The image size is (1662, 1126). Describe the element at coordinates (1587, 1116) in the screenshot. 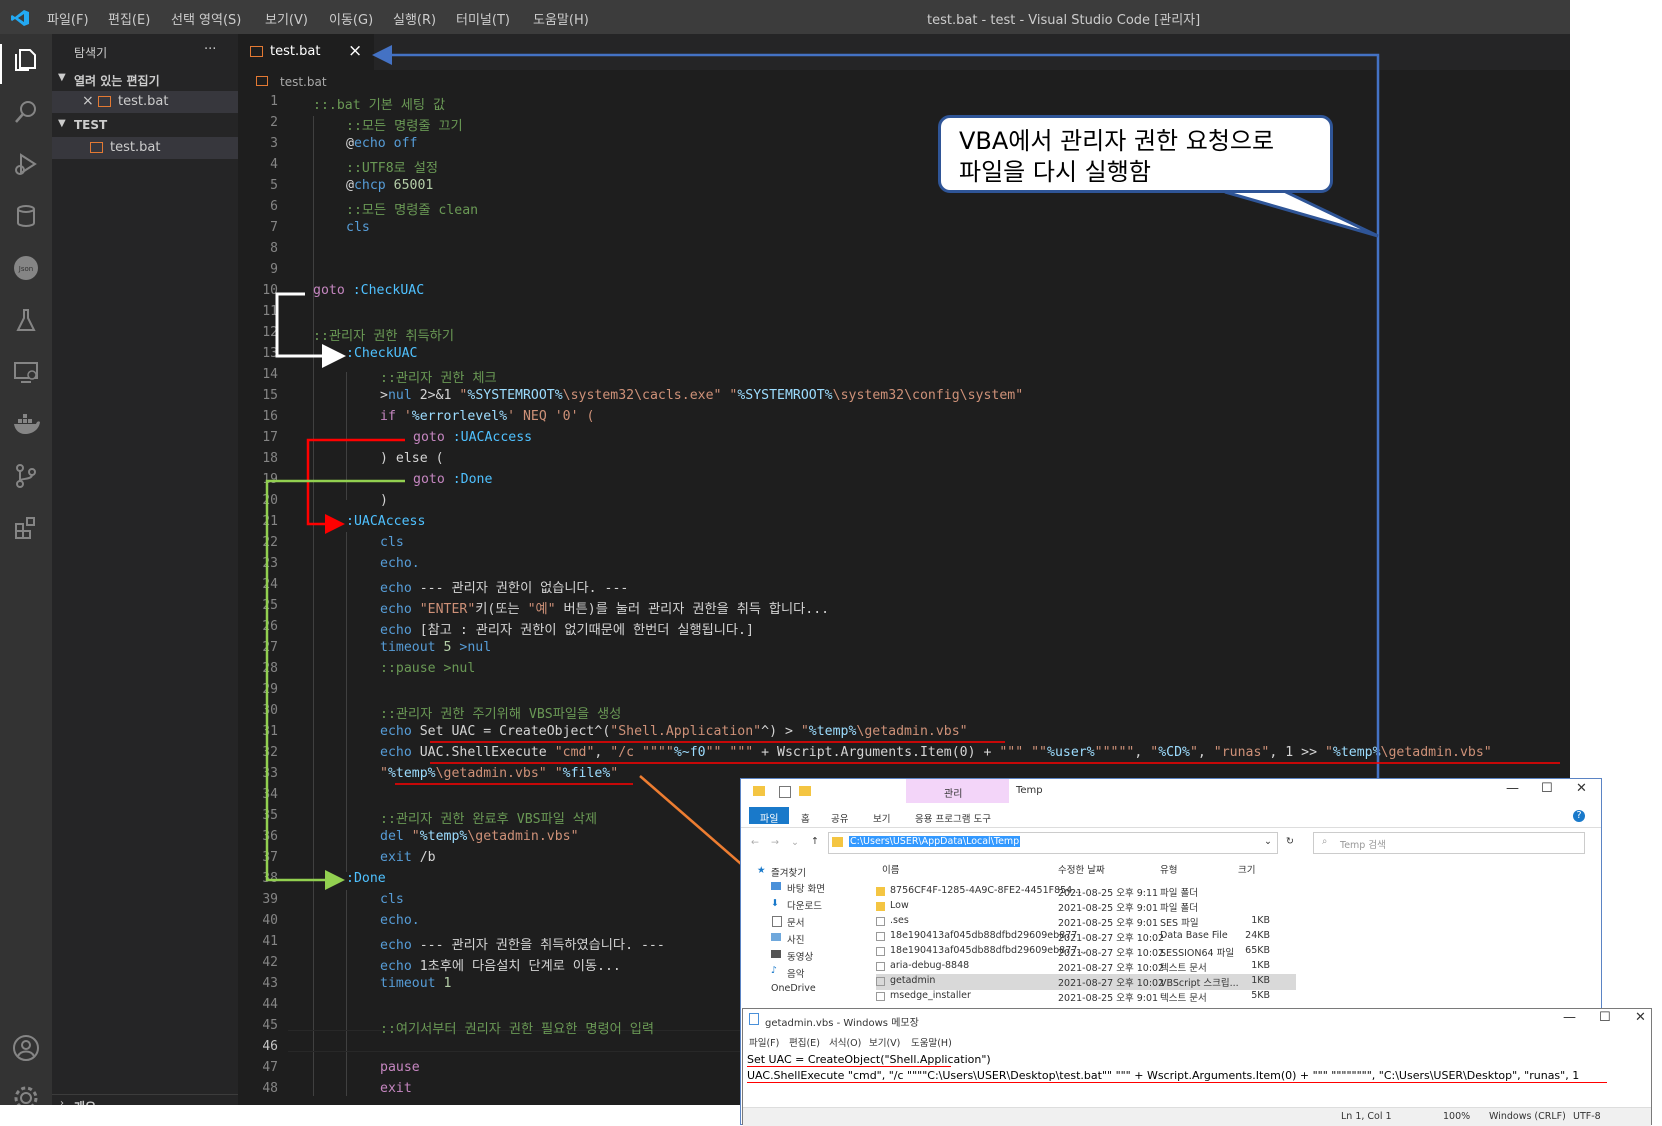

I see `status-encoding: UTF-8` at that location.